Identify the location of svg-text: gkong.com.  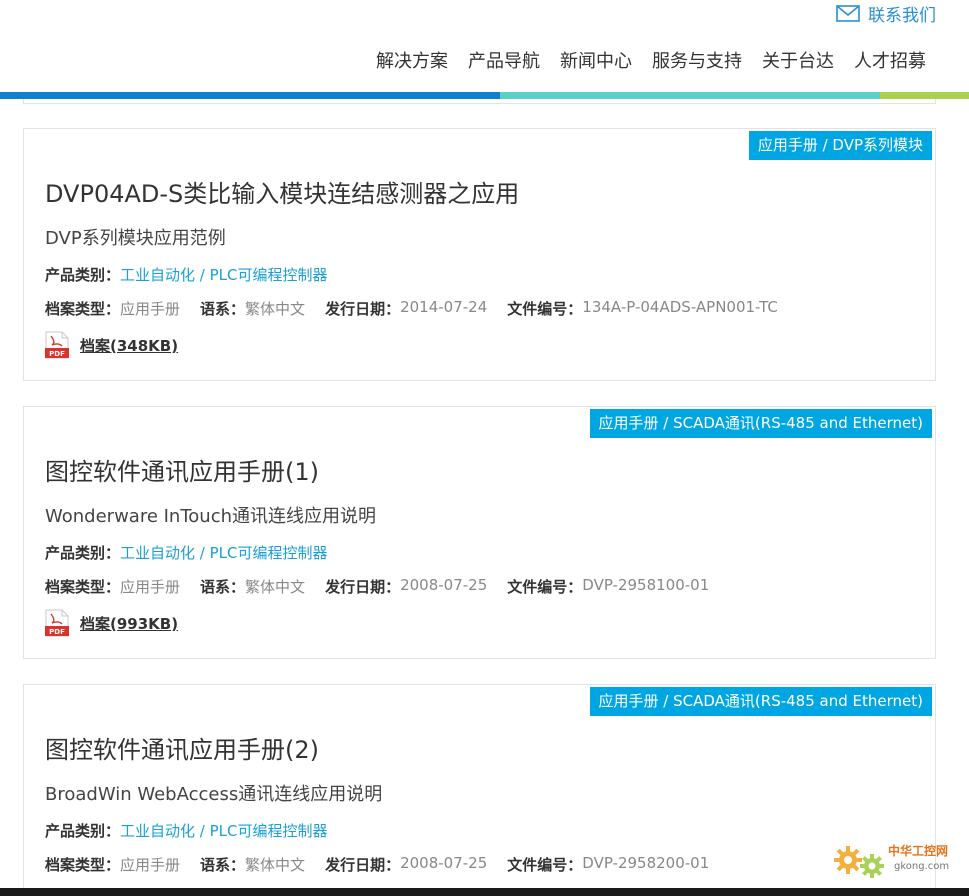
(921, 866).